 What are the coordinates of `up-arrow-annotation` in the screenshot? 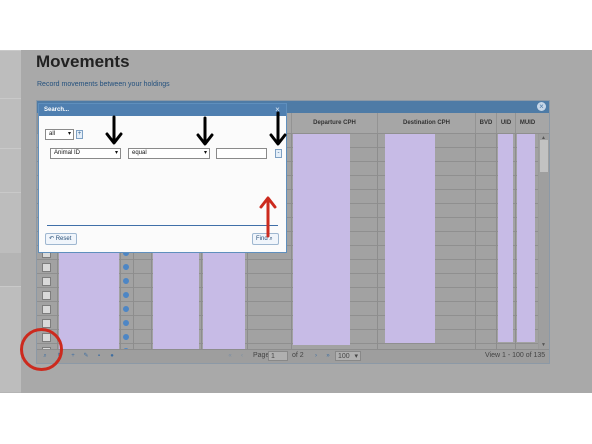 It's located at (268, 217).